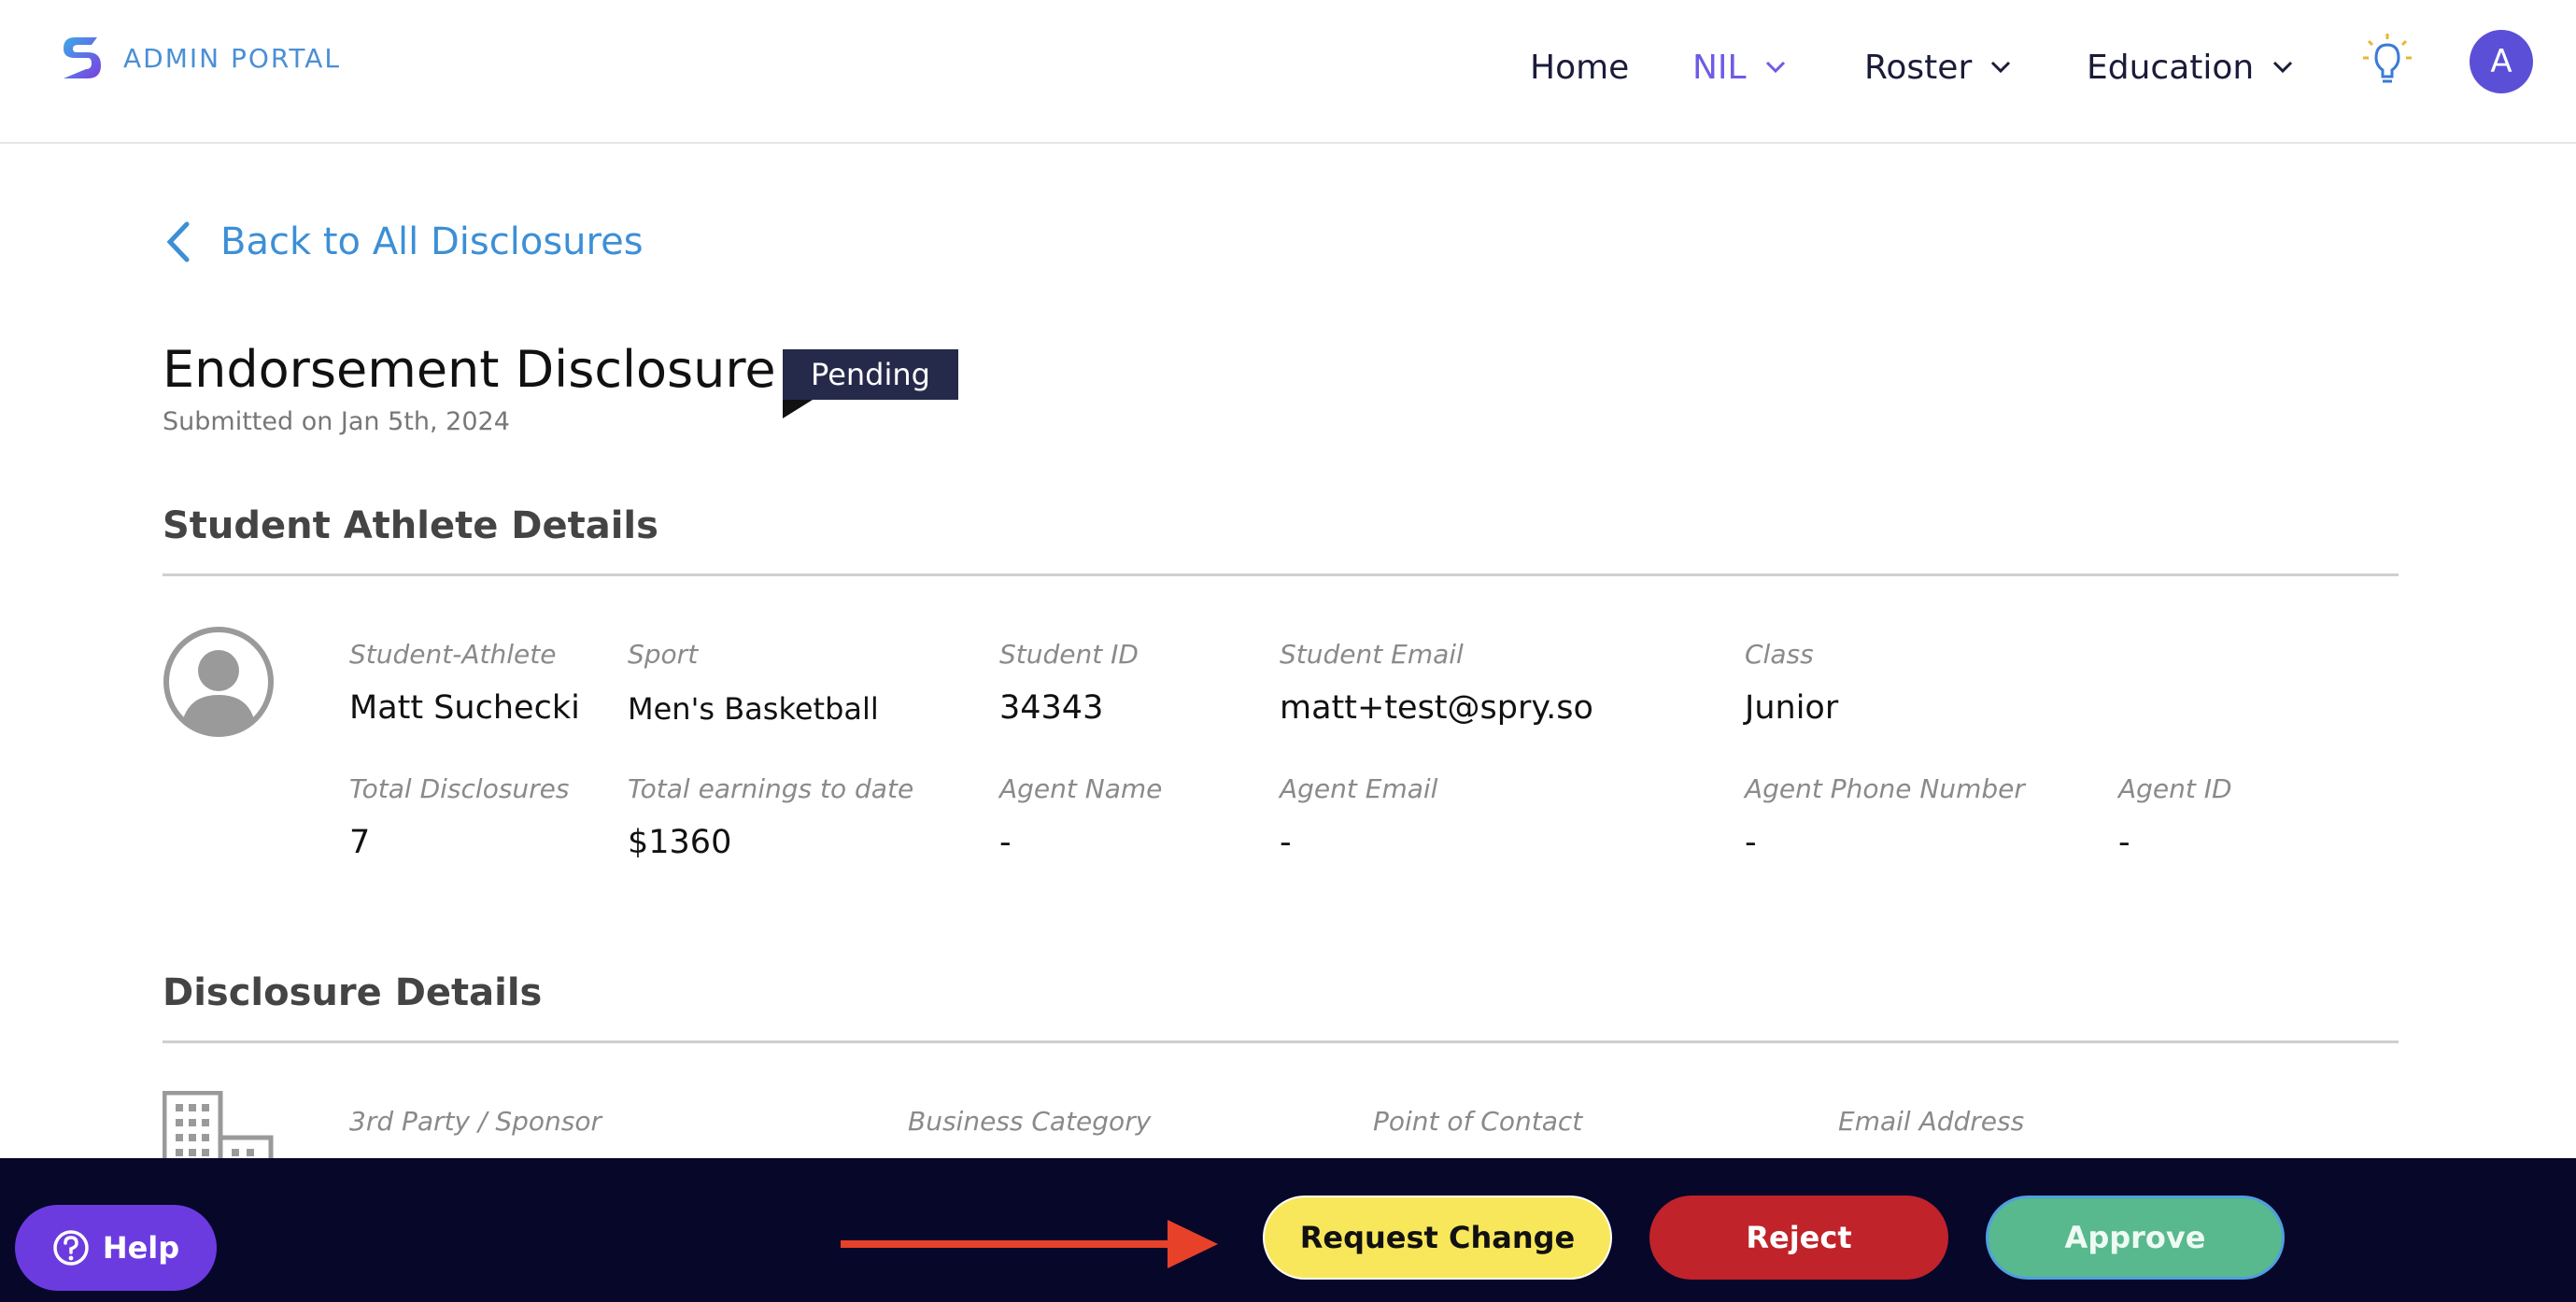 The width and height of the screenshot is (2576, 1302). I want to click on field-value-total-disclosures: 7, so click(360, 842).